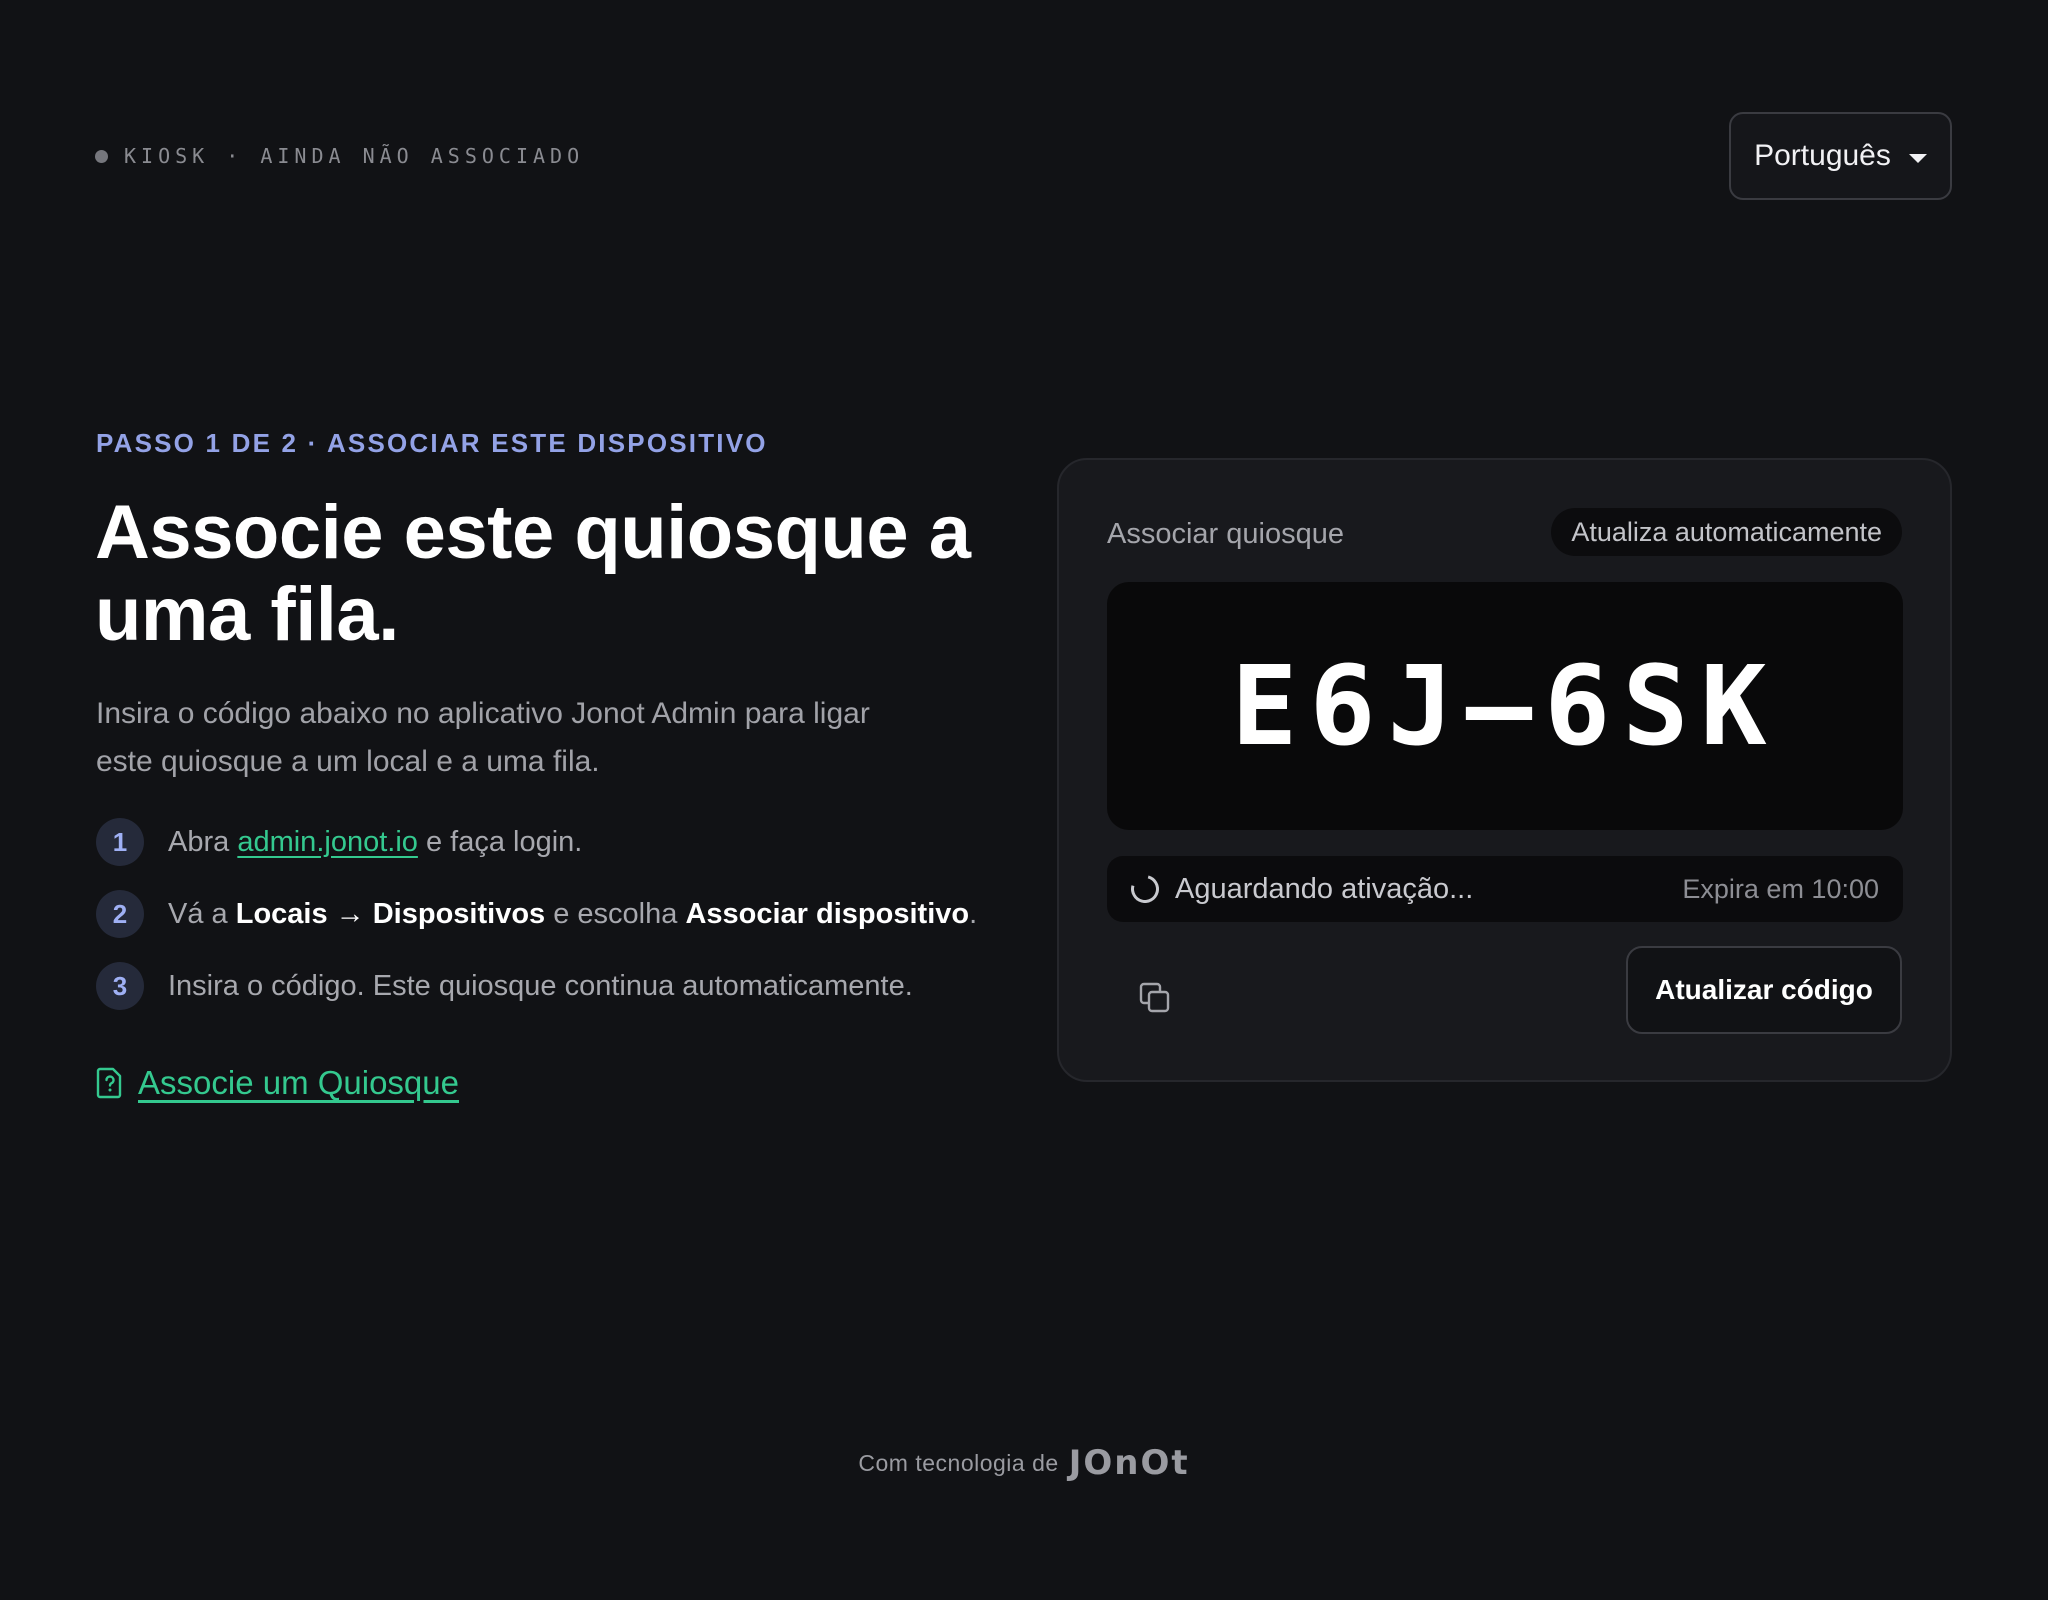 The height and width of the screenshot is (1600, 2048). I want to click on nav-label-locais: Locais, so click(281, 913).